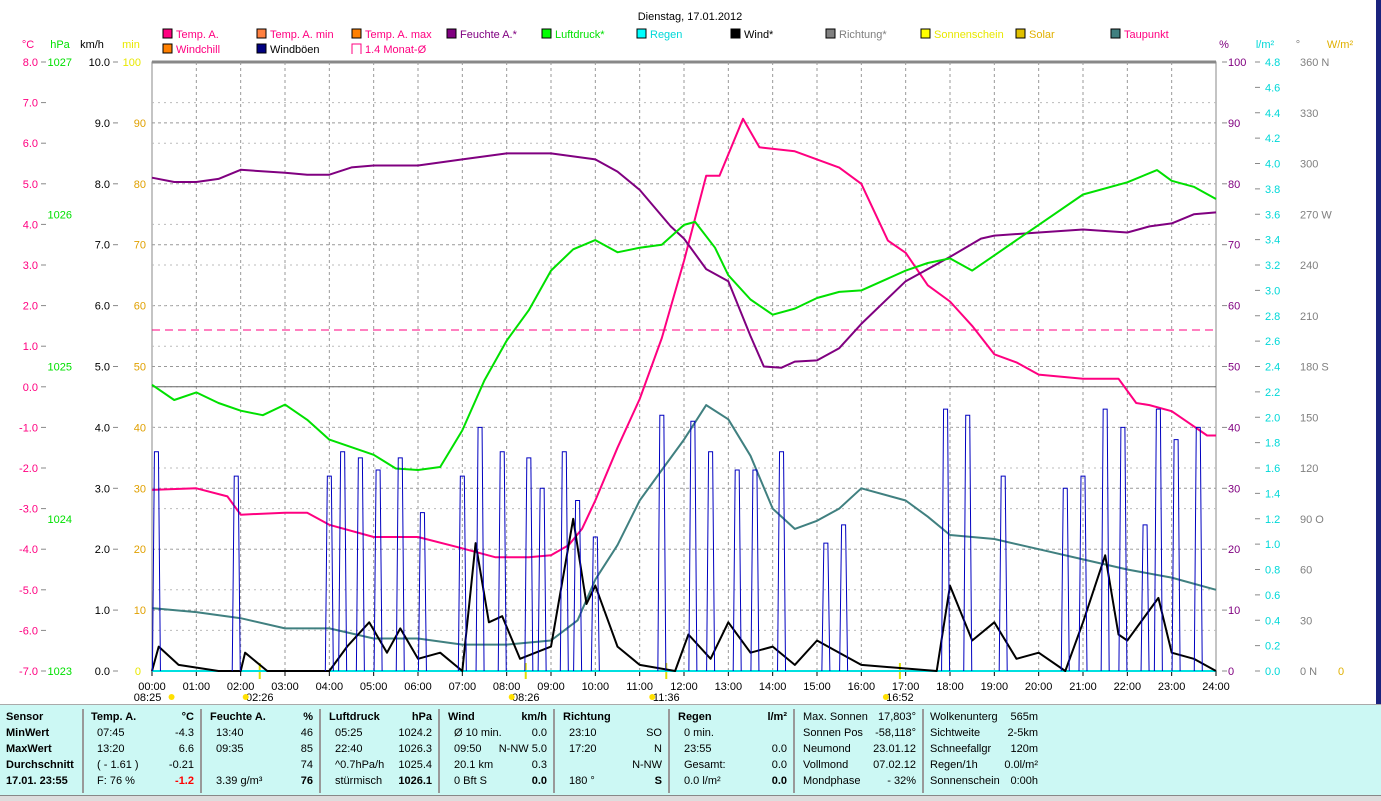 This screenshot has height=801, width=1381. I want to click on status-bar, so click(690, 798).